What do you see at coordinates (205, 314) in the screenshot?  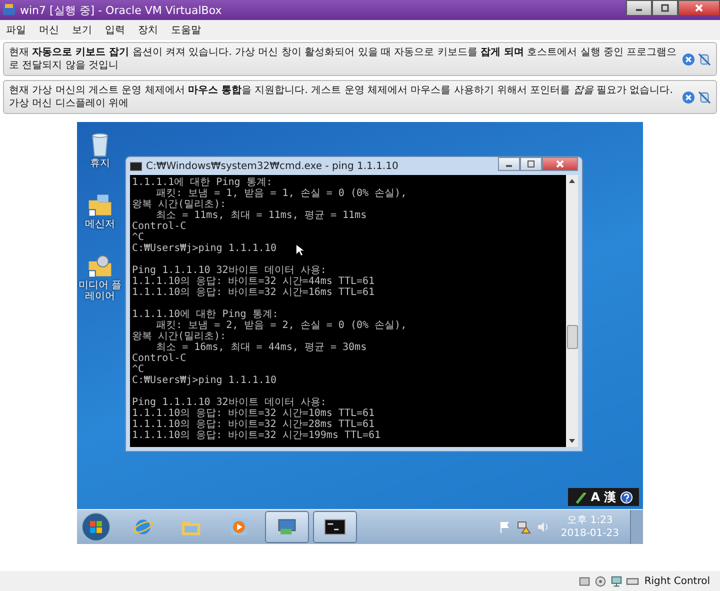 I see `console-line: 1.1.1.10에 대한 Ping 통계:` at bounding box center [205, 314].